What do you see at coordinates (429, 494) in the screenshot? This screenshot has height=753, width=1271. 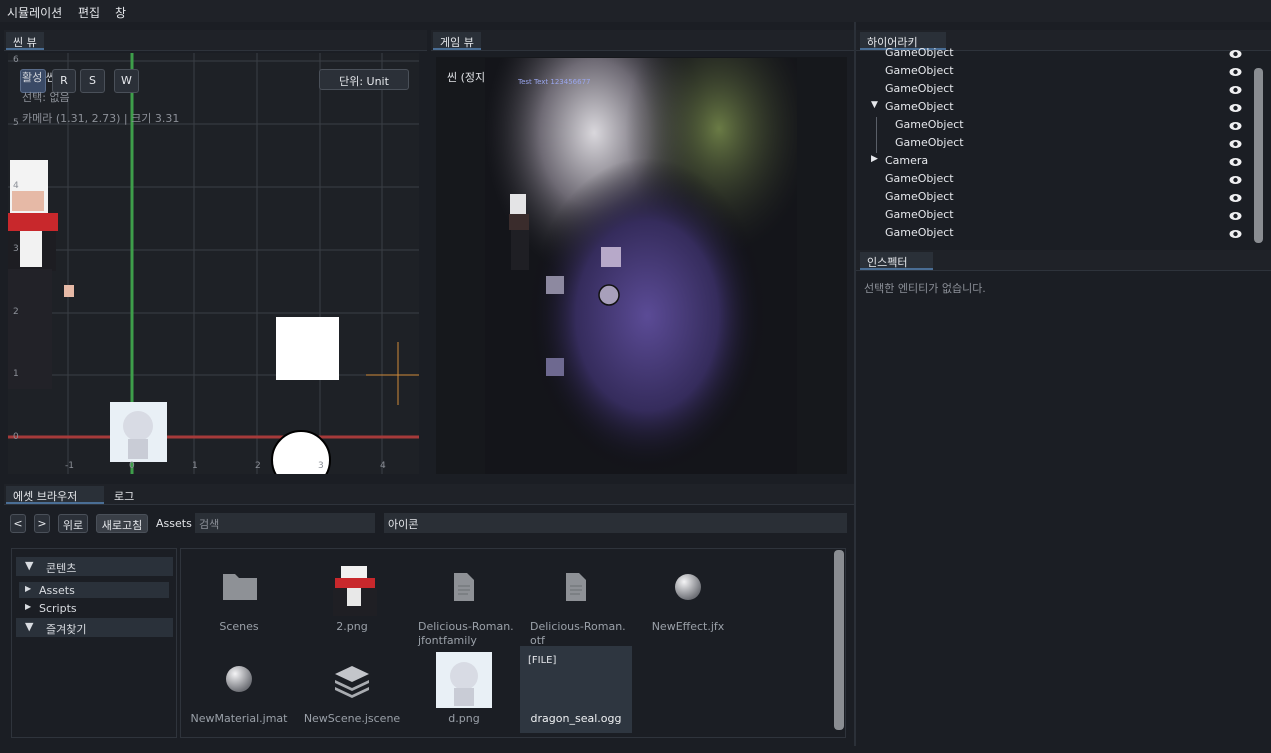 I see `asset-tabbar: 에셋 브라우저 로그` at bounding box center [429, 494].